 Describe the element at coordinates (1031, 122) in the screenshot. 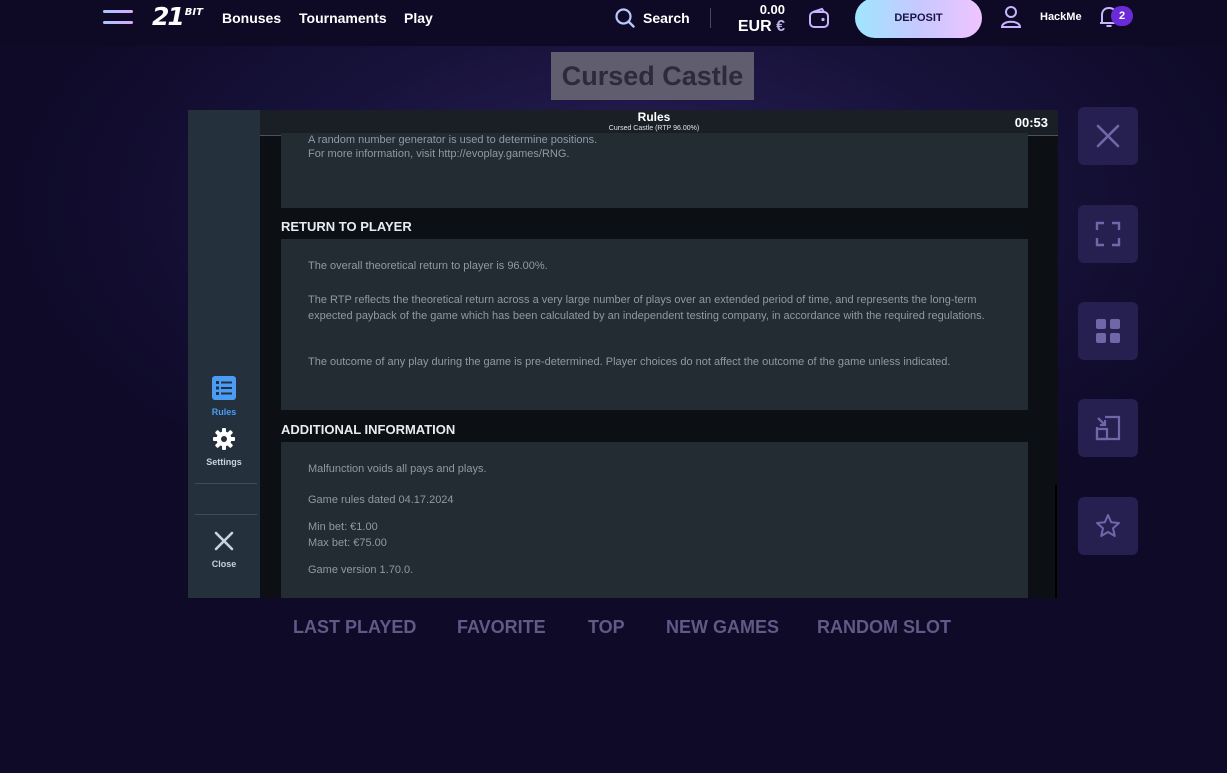

I see `session-timer: 00:53` at that location.